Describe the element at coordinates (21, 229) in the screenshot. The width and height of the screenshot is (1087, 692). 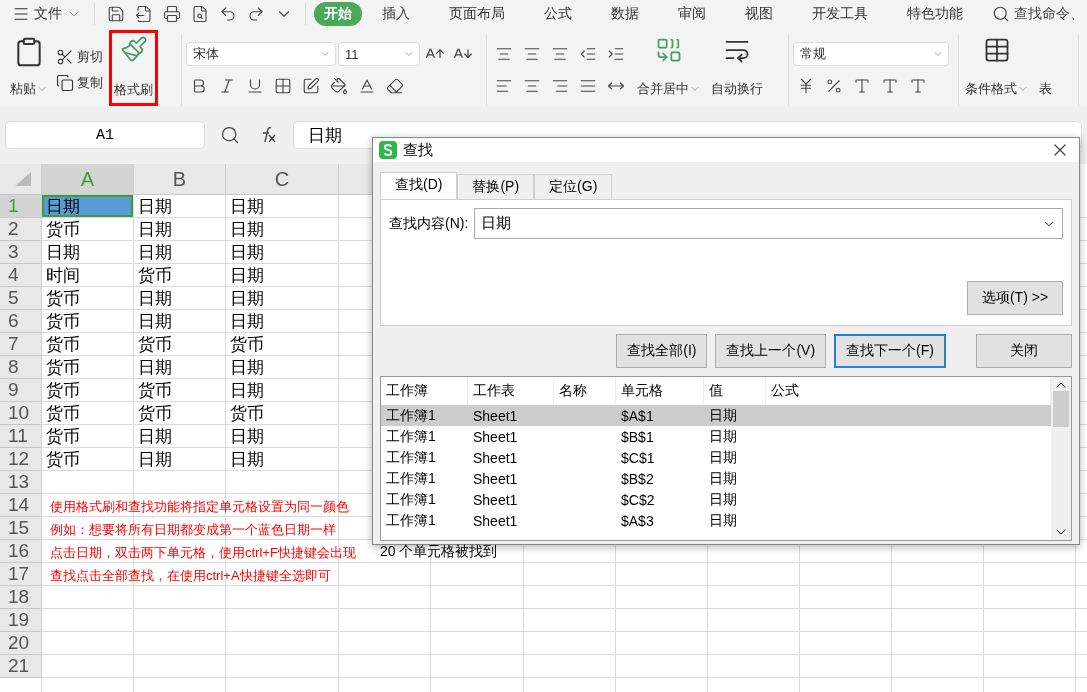
I see `row-header: 2` at that location.